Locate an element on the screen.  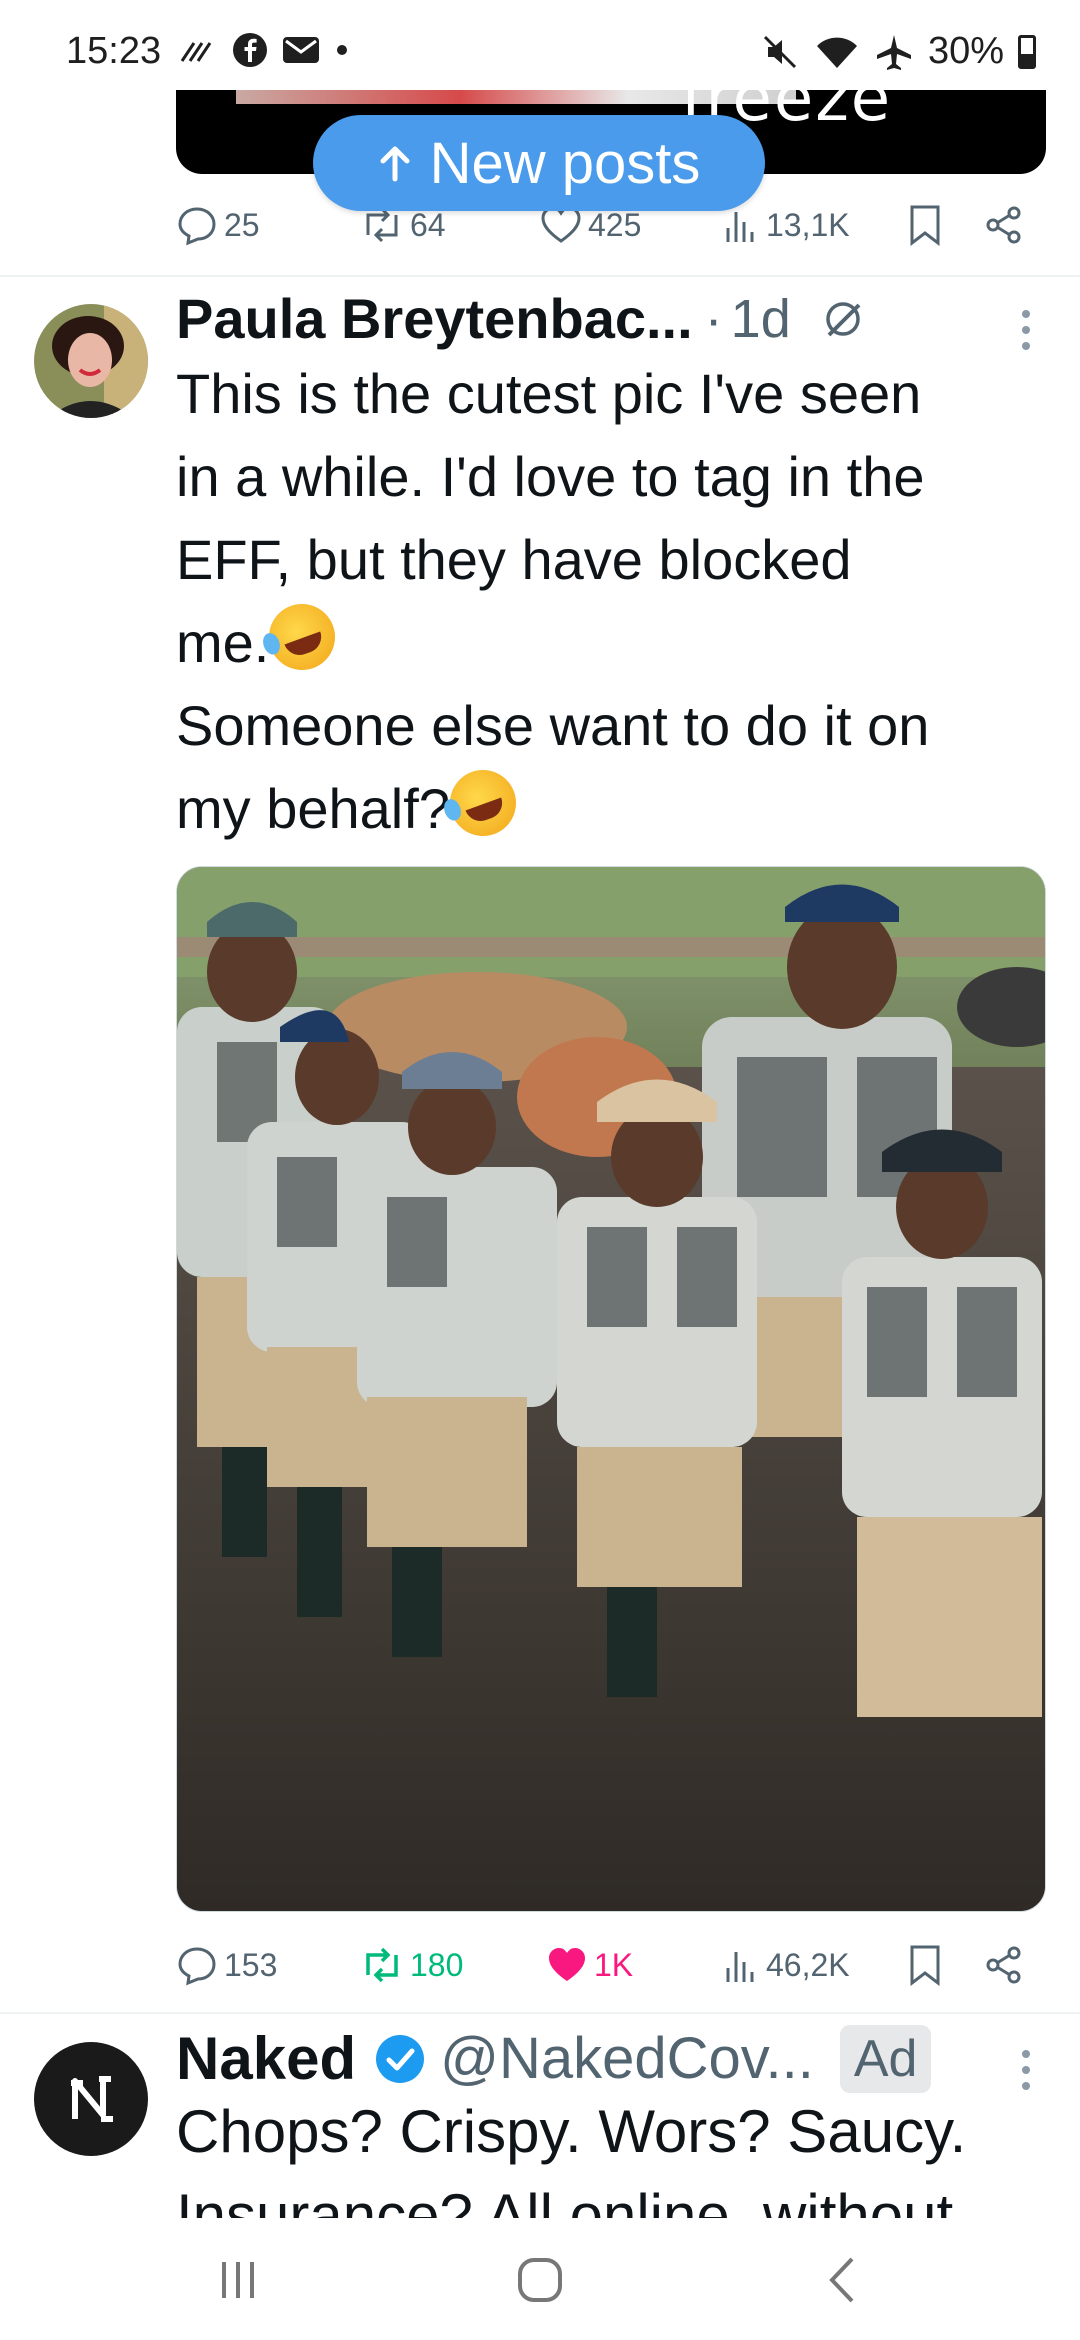
ad-badge: Ad is located at coordinates (885, 2058).